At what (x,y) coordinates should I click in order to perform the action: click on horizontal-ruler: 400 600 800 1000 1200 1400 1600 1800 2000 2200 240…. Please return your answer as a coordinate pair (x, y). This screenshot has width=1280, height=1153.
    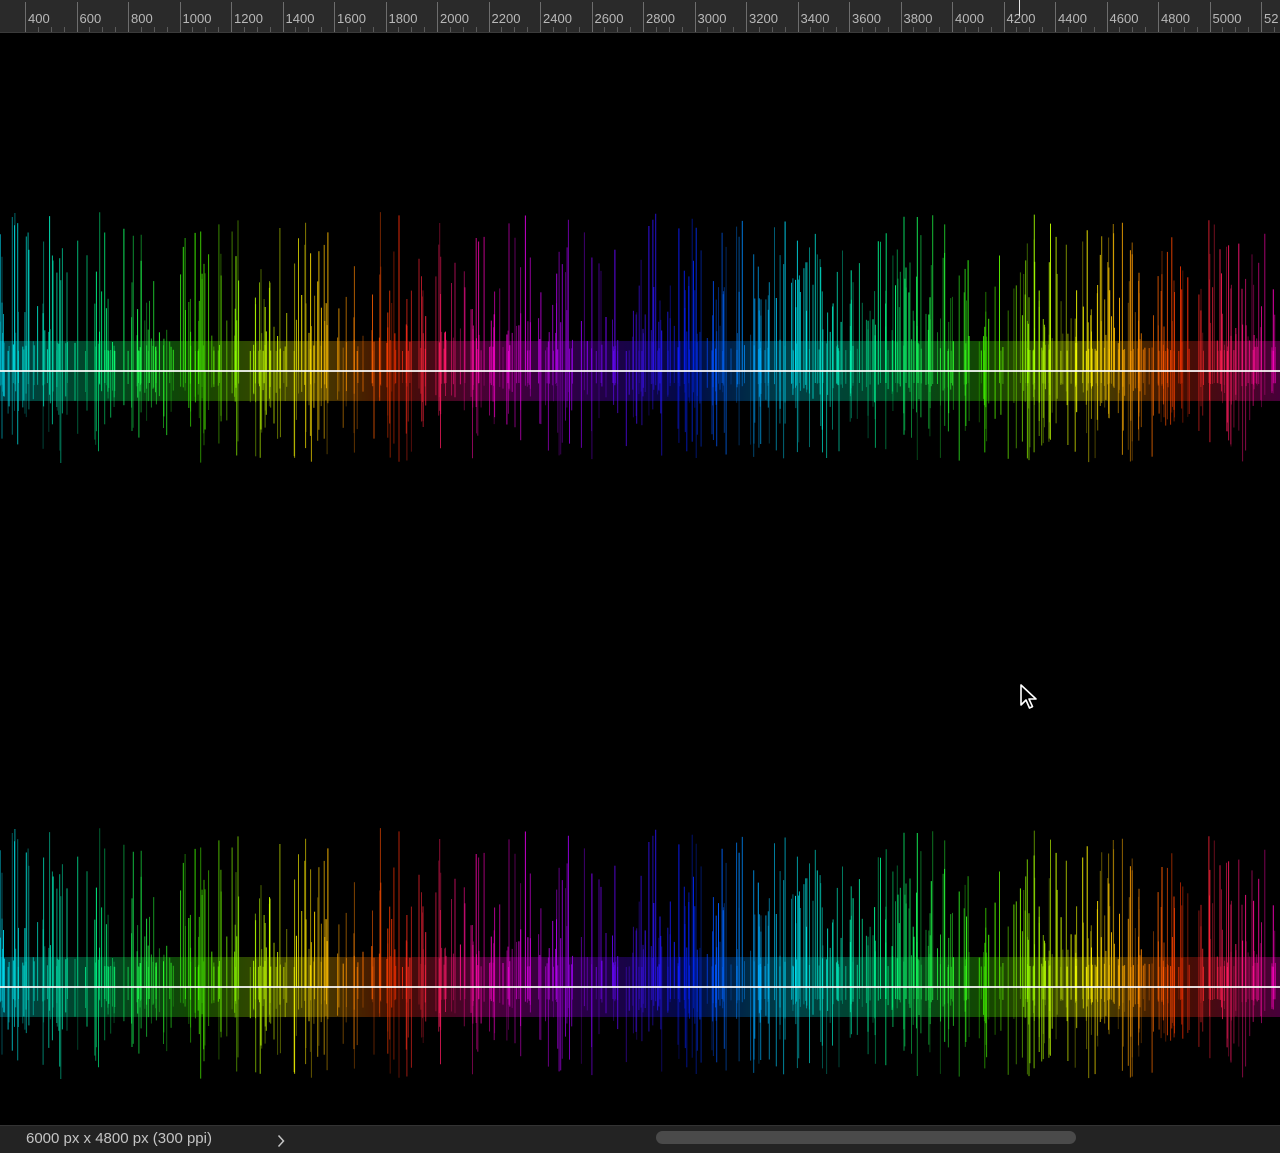
    Looking at the image, I should click on (640, 16).